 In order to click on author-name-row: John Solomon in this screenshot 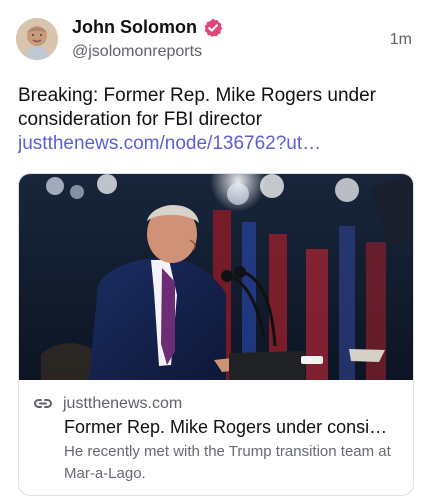, I will do `click(147, 27)`.